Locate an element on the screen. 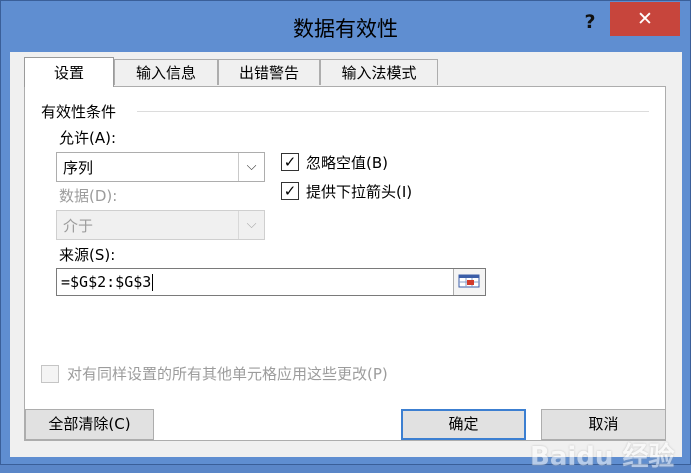 The width and height of the screenshot is (691, 473). source-label: 来源(S): is located at coordinates (87, 255).